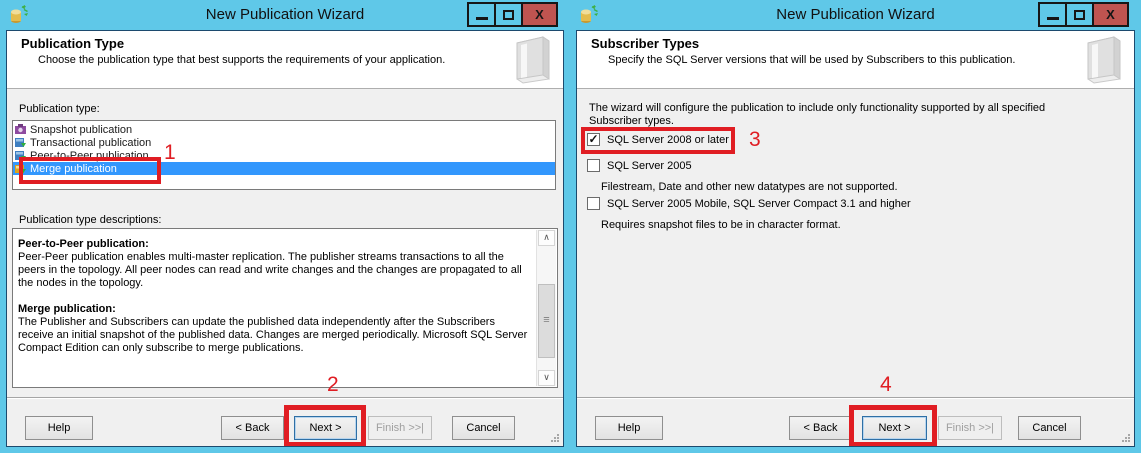 This screenshot has height=453, width=1141. What do you see at coordinates (284, 168) in the screenshot?
I see `list-item-merge-selected: Merge publication` at bounding box center [284, 168].